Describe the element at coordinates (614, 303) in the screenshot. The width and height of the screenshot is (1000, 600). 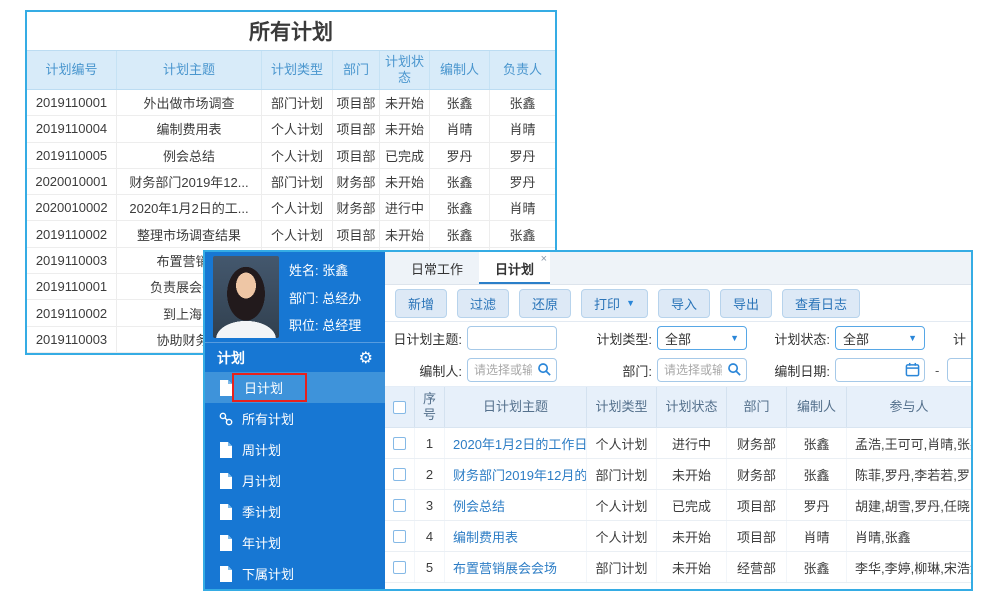
I see `print-button: 打印 ▼` at that location.